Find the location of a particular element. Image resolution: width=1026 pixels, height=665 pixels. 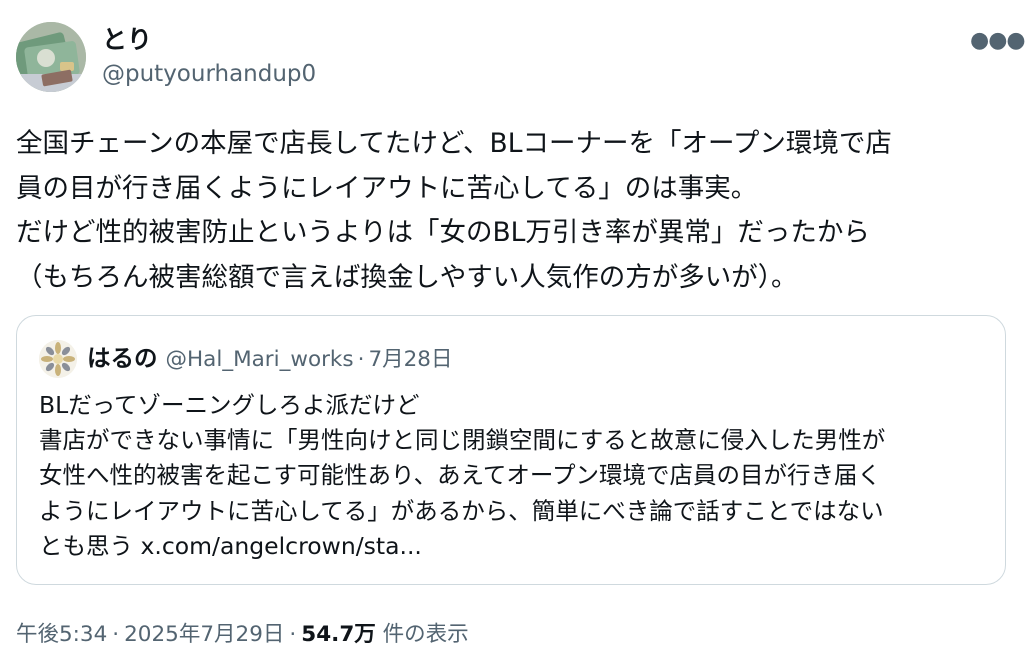

more-options-button: ●●● is located at coordinates (998, 41).